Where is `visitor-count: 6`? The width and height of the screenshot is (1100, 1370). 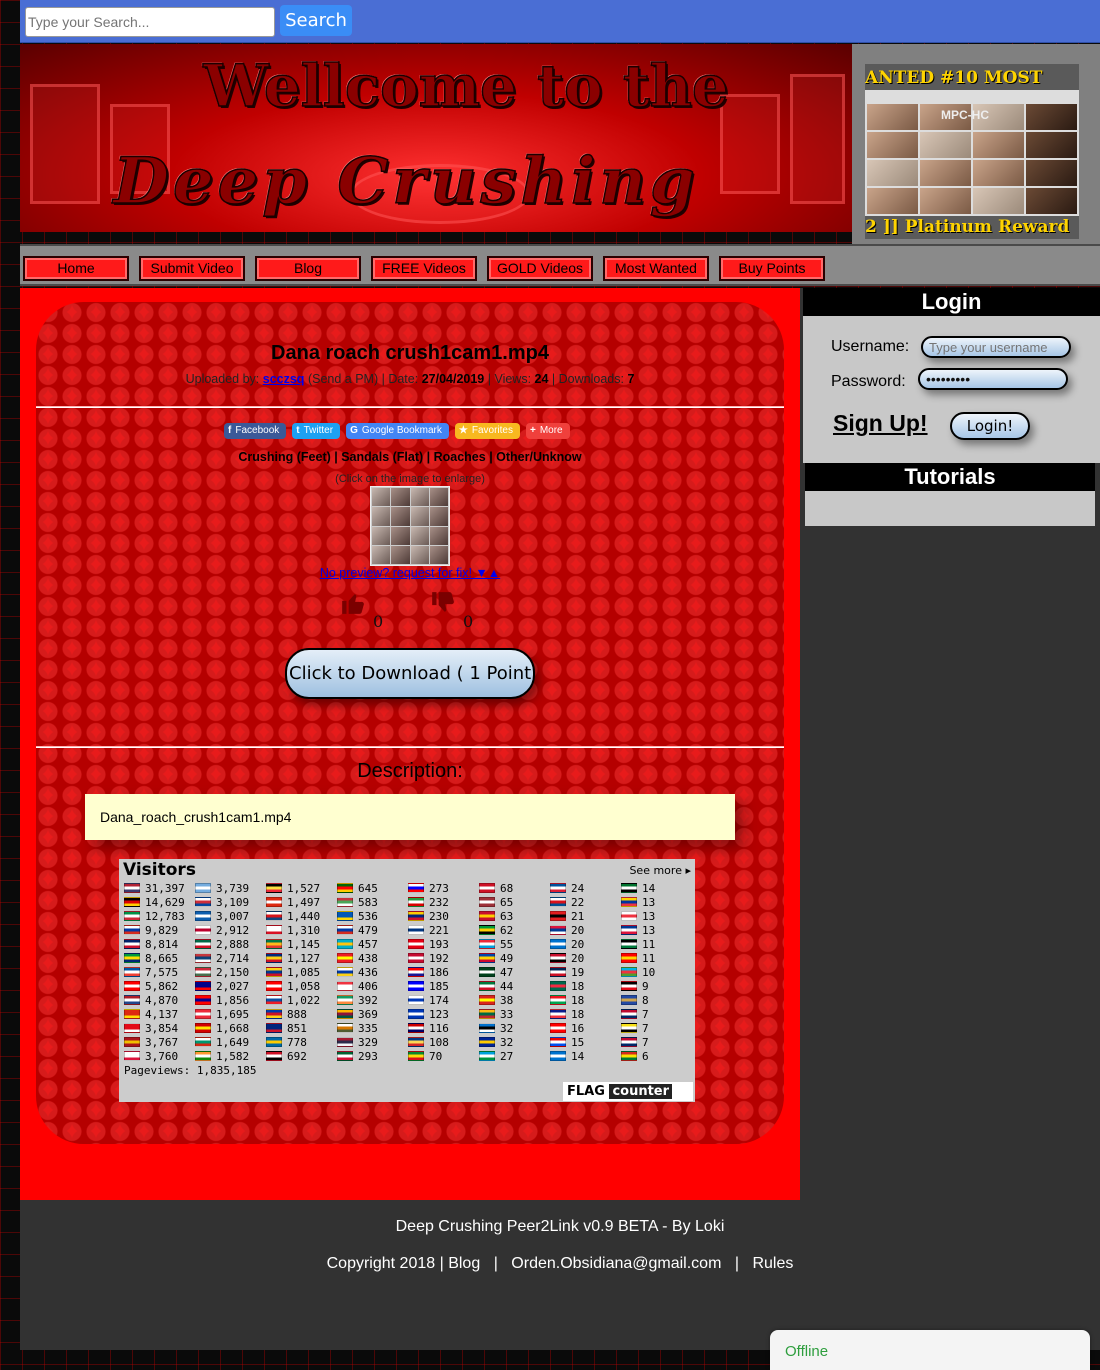
visitor-count: 6 is located at coordinates (645, 1056).